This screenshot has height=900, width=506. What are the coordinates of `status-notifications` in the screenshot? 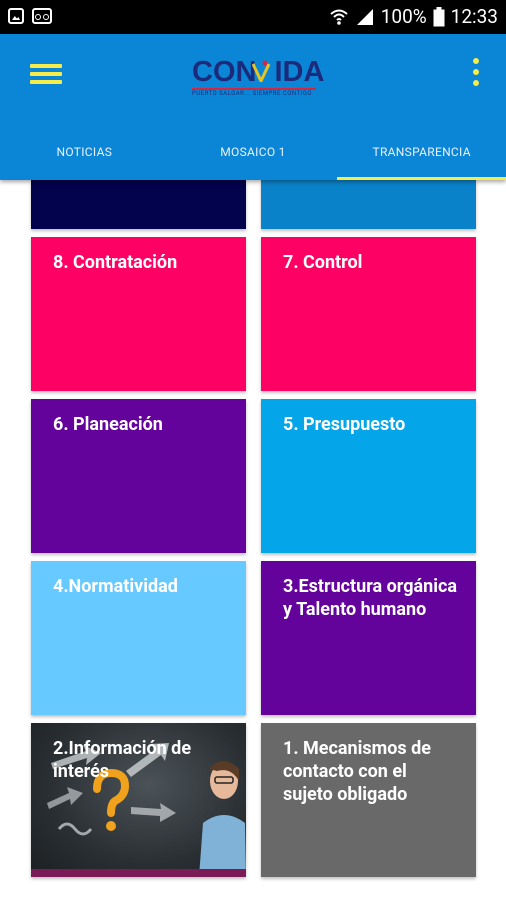 It's located at (30, 16).